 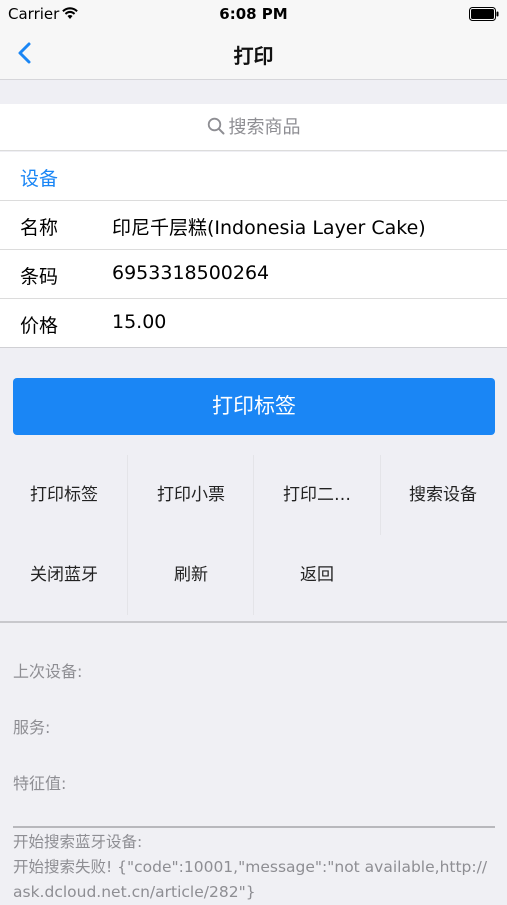 I want to click on device-link: 设备, so click(x=39, y=177).